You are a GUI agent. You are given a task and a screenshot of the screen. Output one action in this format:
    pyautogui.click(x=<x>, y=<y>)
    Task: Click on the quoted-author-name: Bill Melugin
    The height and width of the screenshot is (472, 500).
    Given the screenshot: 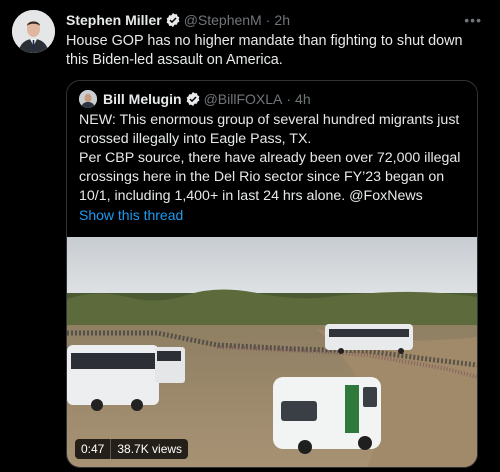 What is the action you would take?
    pyautogui.click(x=142, y=99)
    